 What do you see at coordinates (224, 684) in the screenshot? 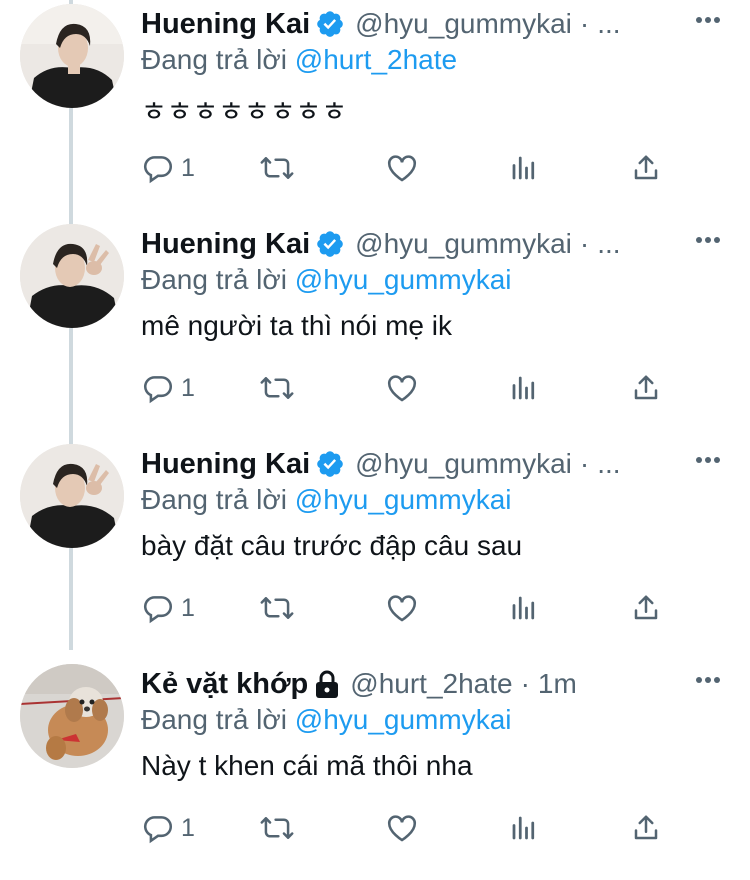
I see `display-name: Kẻ vặt khớp` at bounding box center [224, 684].